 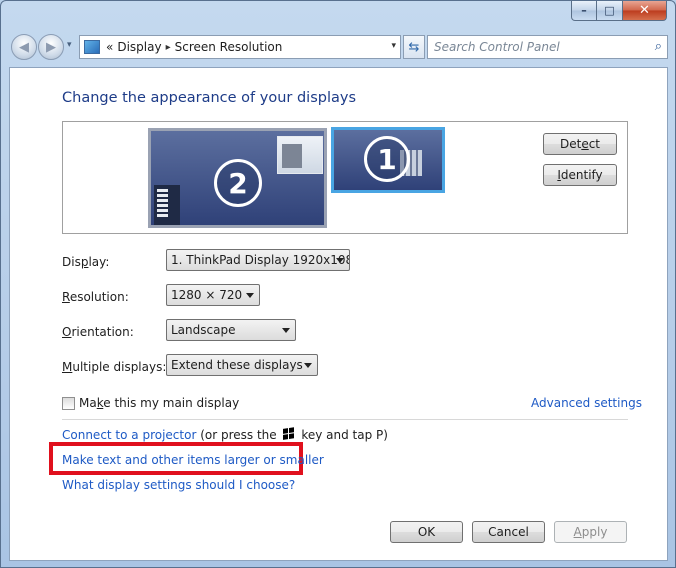 I want to click on cancel-label: Cancel, so click(x=508, y=532).